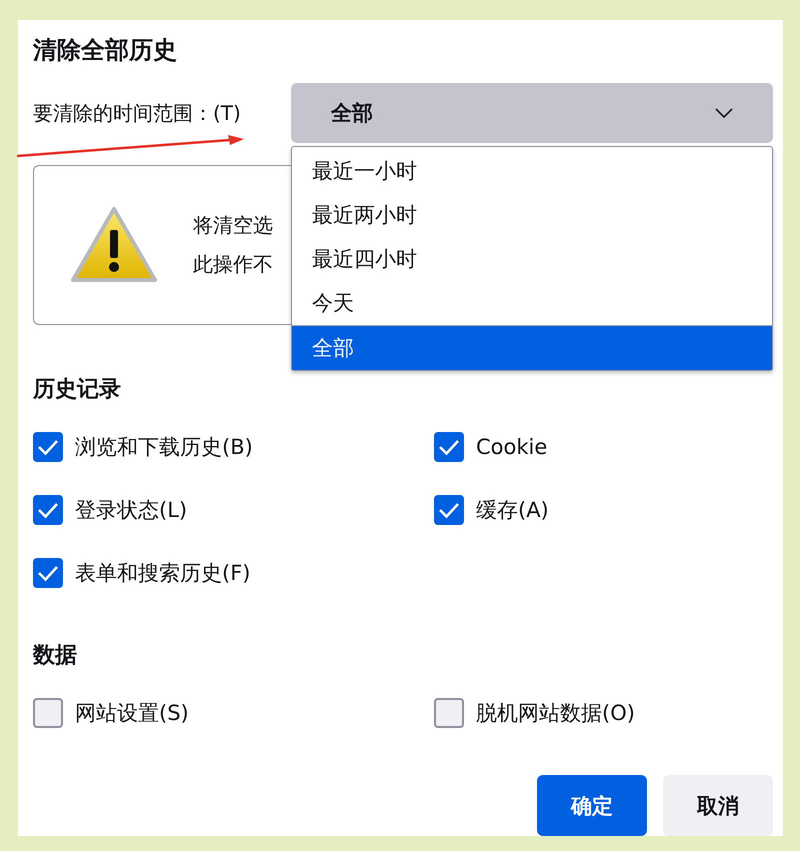  I want to click on dropdown-option: 最近两小时, so click(532, 215).